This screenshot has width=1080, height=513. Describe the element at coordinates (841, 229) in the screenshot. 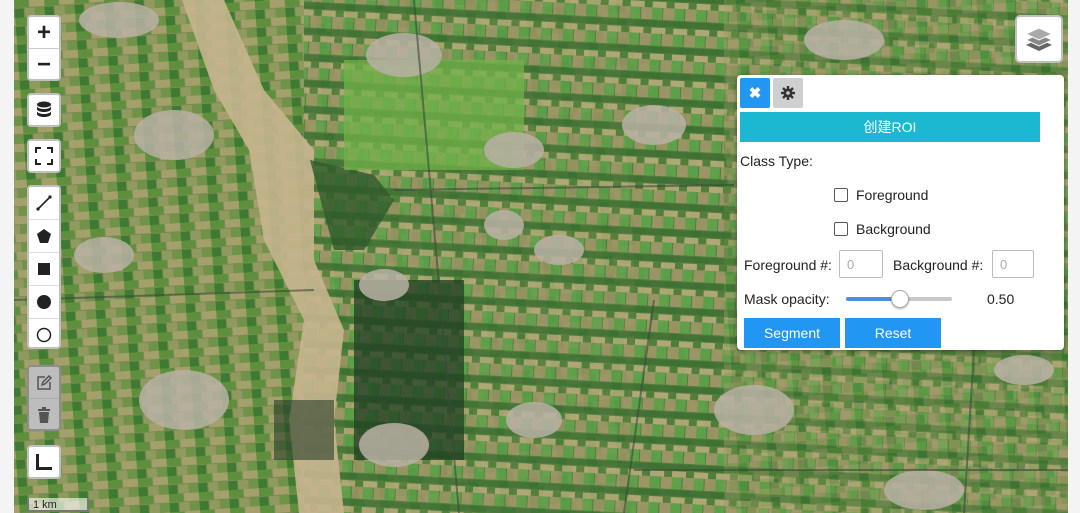

I see `background-checkbox` at that location.